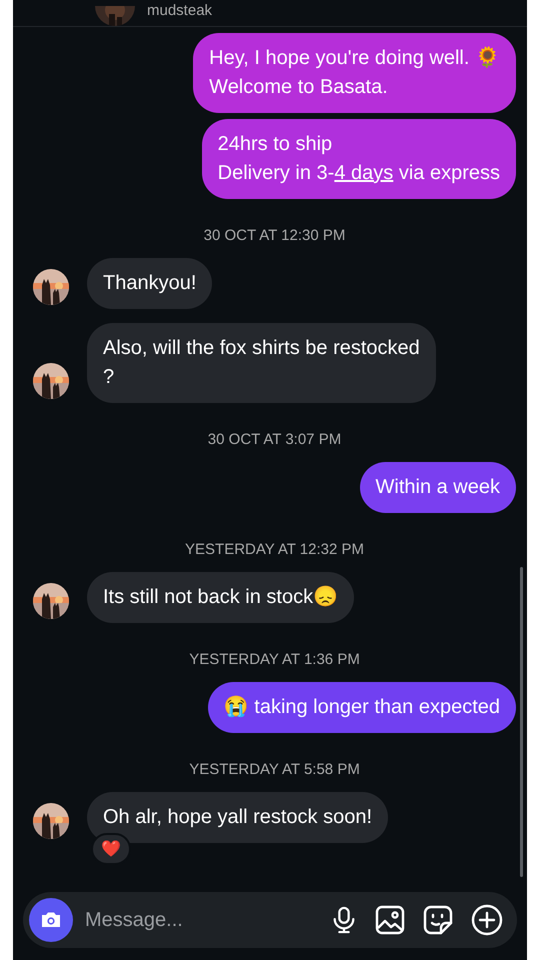  What do you see at coordinates (111, 849) in the screenshot?
I see `reaction: ❤` at bounding box center [111, 849].